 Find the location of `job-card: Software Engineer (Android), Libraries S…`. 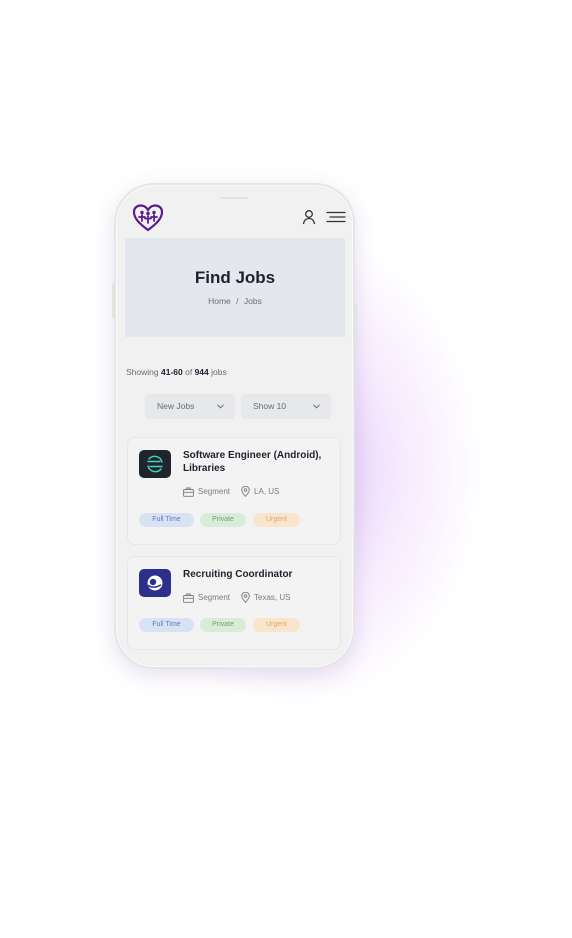

job-card: Software Engineer (Android), Libraries S… is located at coordinates (234, 491).